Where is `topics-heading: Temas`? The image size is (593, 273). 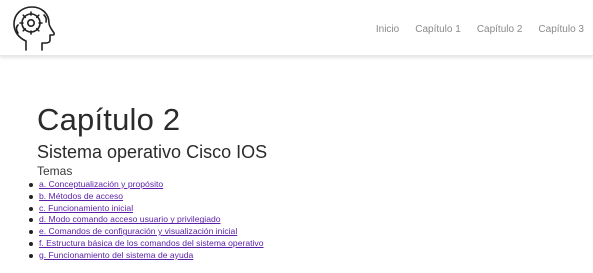
topics-heading: Temas is located at coordinates (55, 171).